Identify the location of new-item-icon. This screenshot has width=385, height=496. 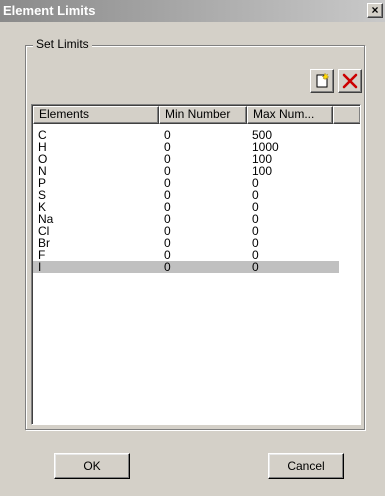
(323, 80).